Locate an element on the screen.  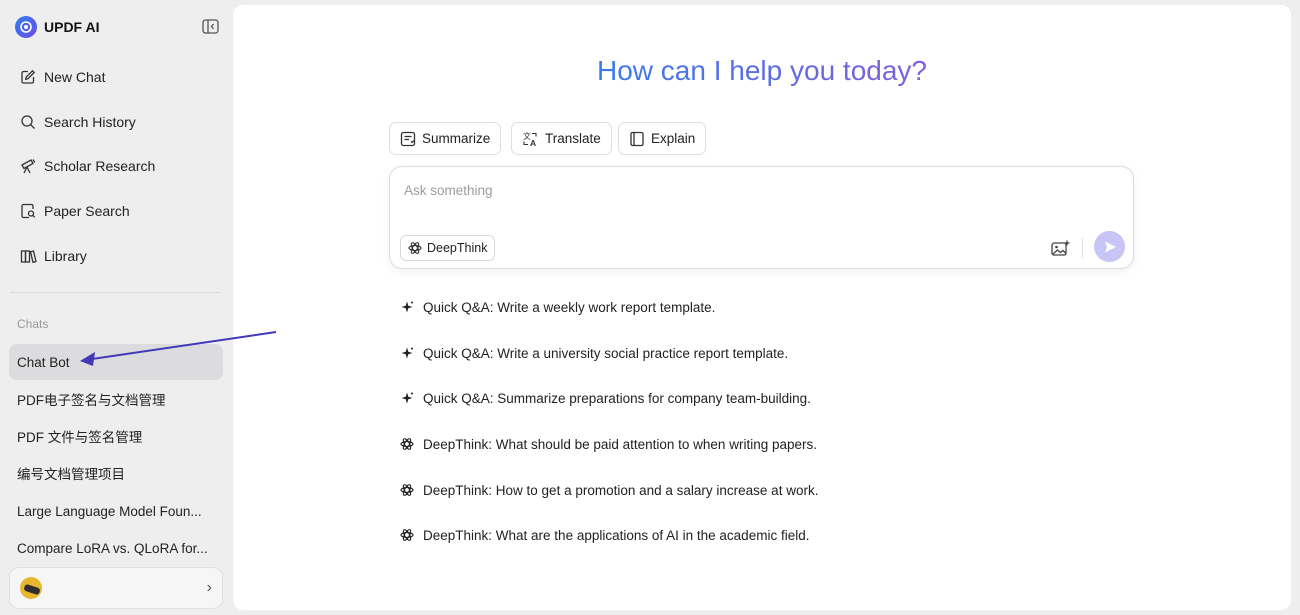
translate-button: 文A Translate is located at coordinates (561, 138).